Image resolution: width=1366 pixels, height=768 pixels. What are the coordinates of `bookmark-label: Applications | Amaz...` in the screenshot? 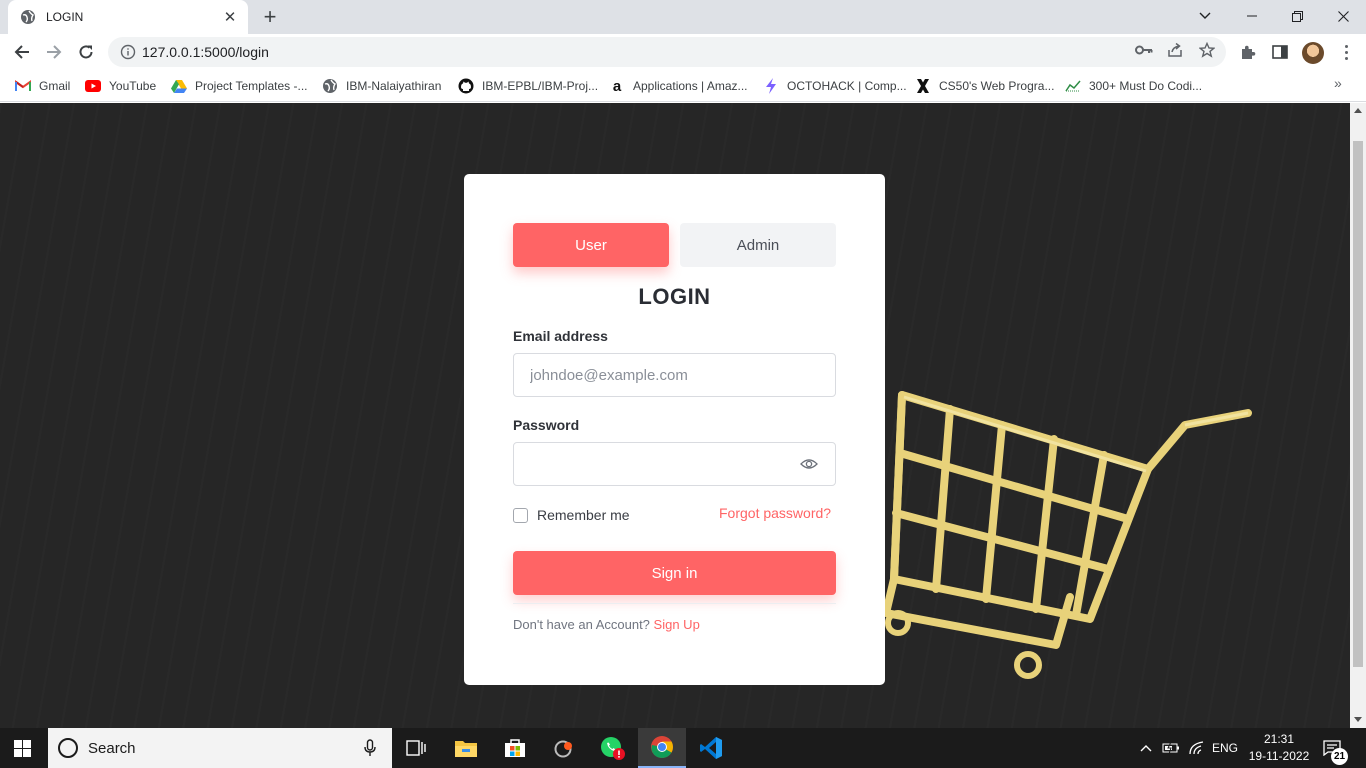 It's located at (690, 86).